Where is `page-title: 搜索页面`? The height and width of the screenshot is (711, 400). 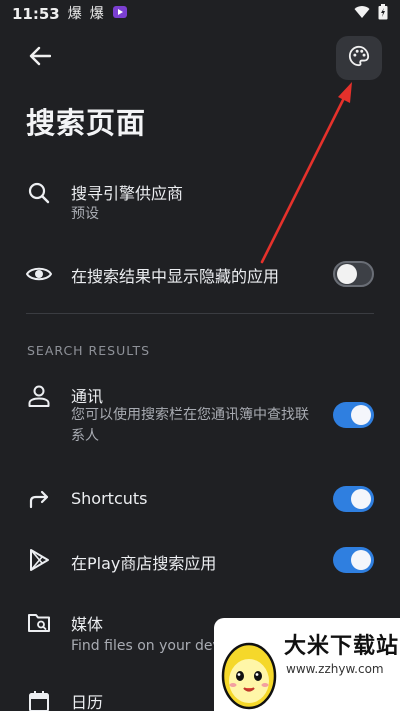
page-title: 搜索页面 is located at coordinates (86, 123).